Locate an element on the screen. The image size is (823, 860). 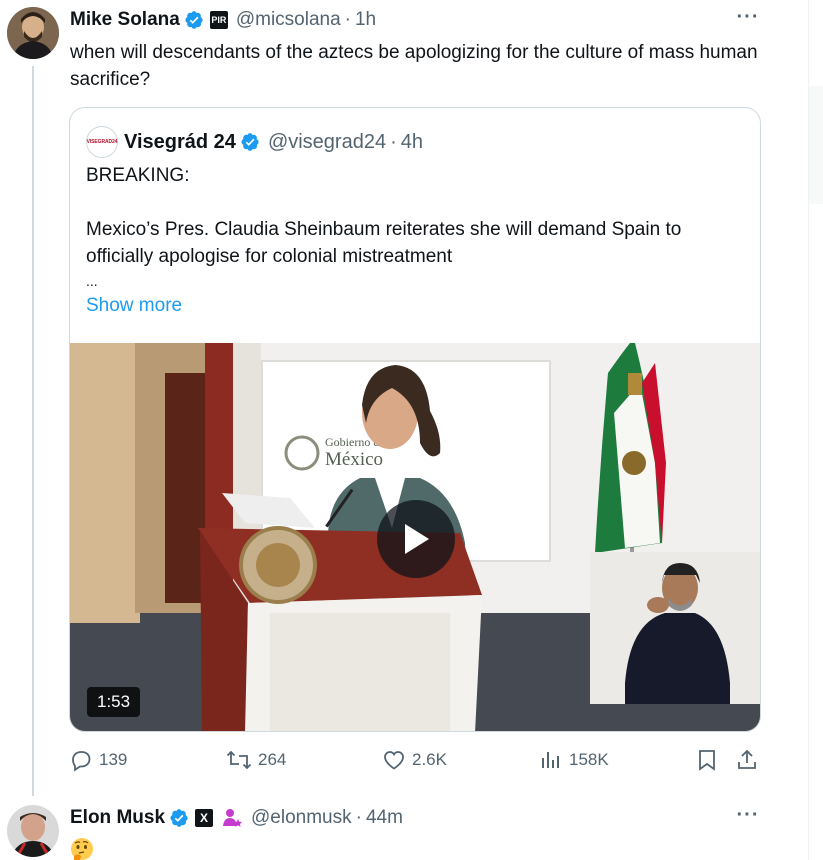
video-duration: 1:53 is located at coordinates (114, 702).